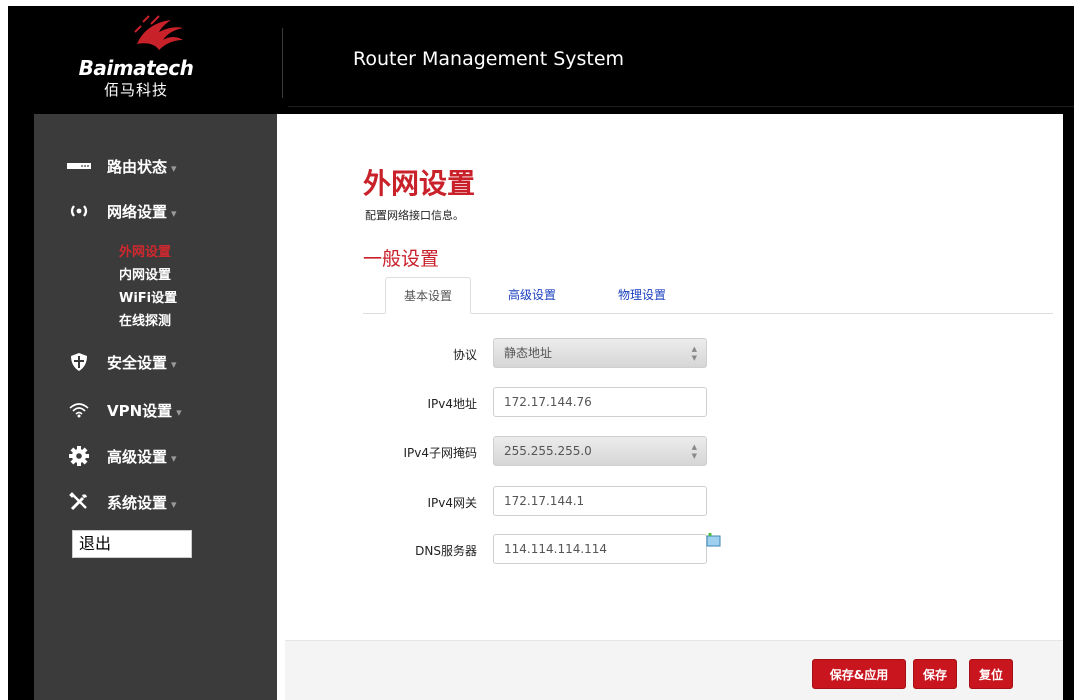  What do you see at coordinates (419, 183) in the screenshot?
I see `page-title: 外网设置` at bounding box center [419, 183].